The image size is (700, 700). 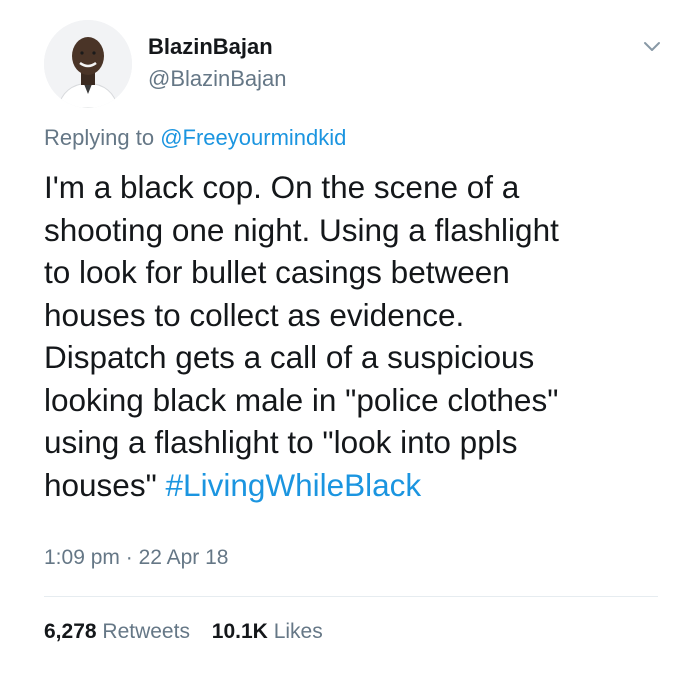 I want to click on likes-stat: 10.1K Likes, so click(x=267, y=632).